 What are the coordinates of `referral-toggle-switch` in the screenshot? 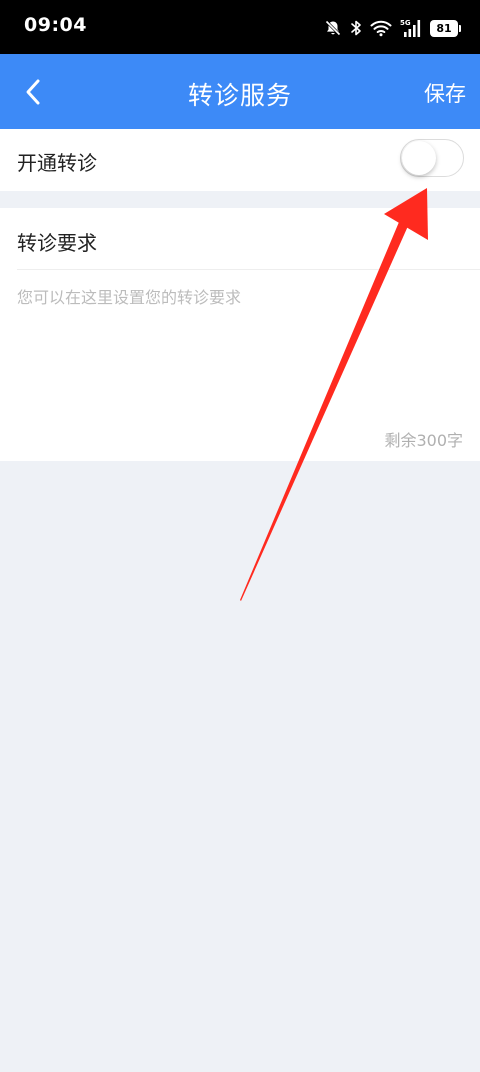 It's located at (432, 158).